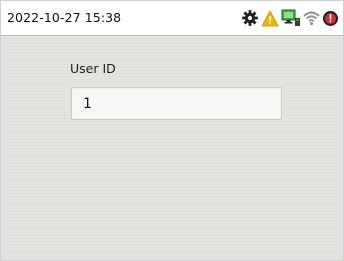  What do you see at coordinates (93, 68) in the screenshot?
I see `user-id-label: User ID` at bounding box center [93, 68].